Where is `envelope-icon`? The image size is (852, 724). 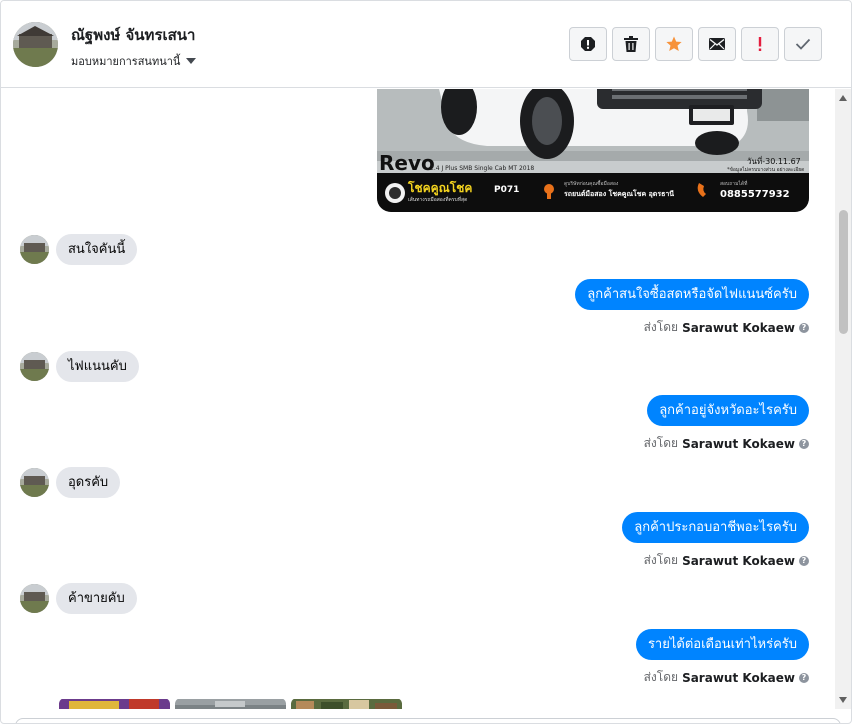 envelope-icon is located at coordinates (717, 44).